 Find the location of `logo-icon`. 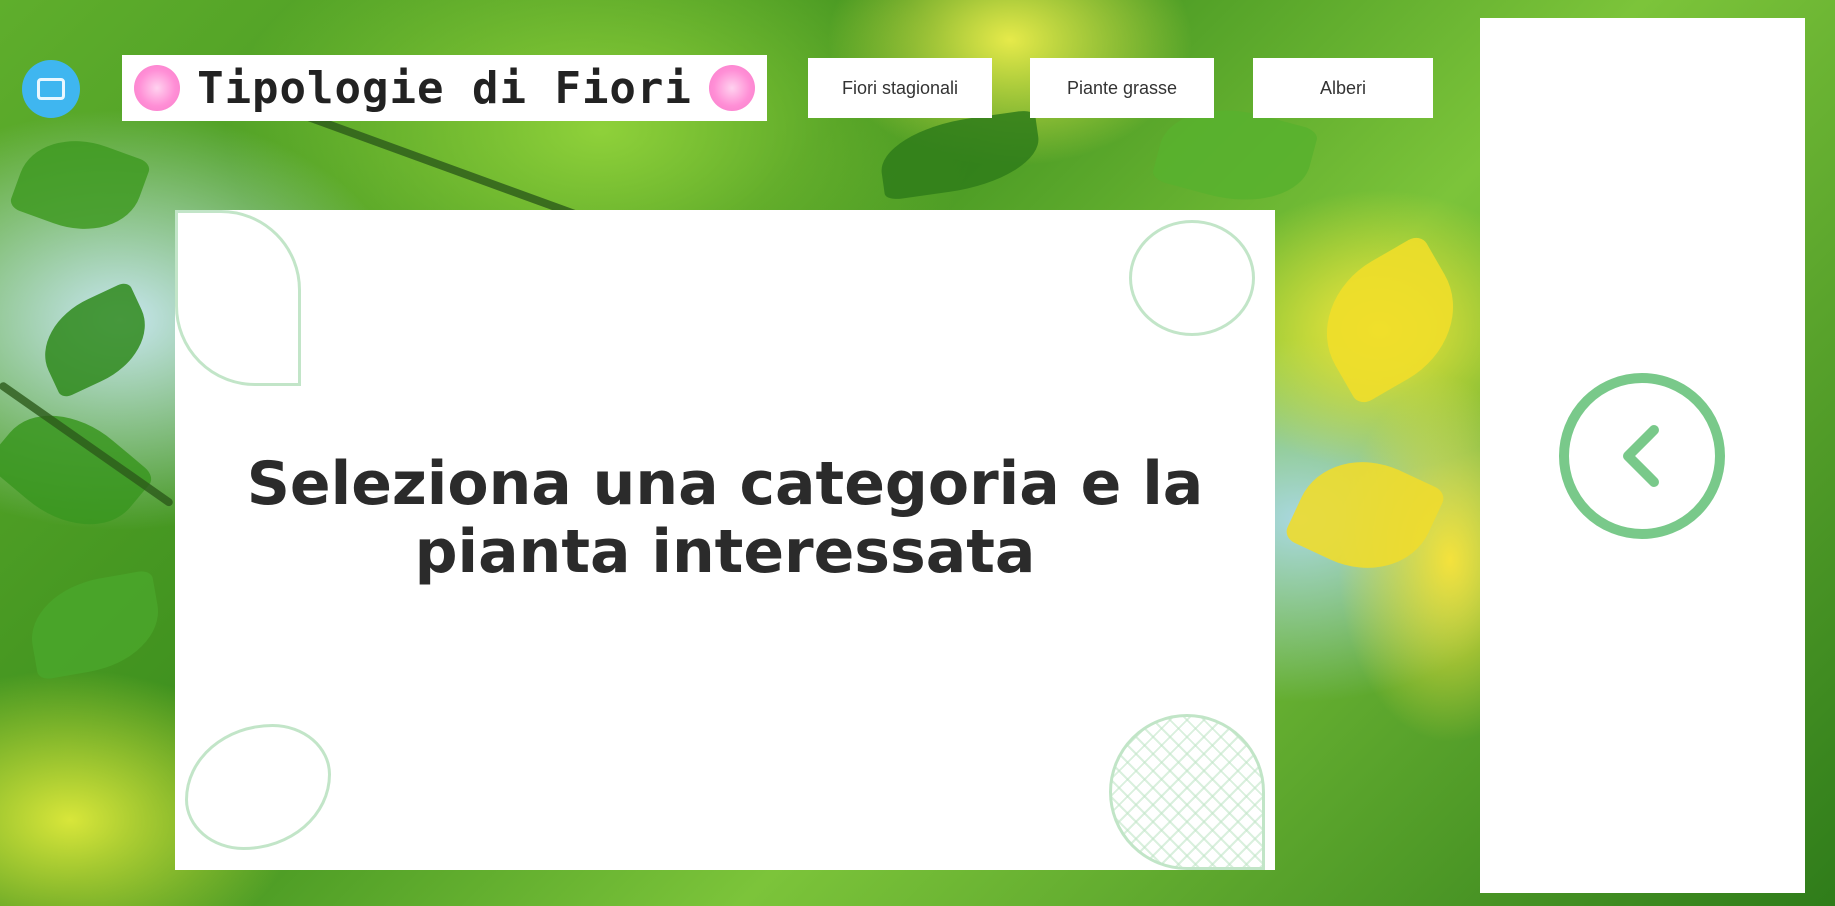

logo-icon is located at coordinates (51, 89).